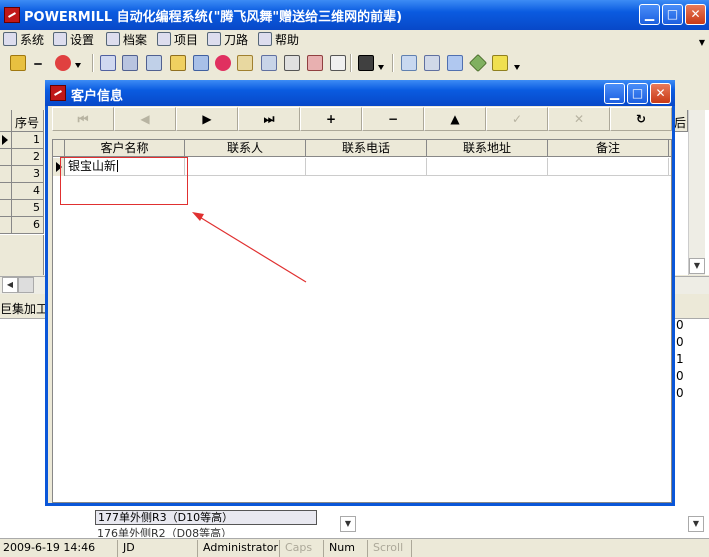 Image resolution: width=709 pixels, height=557 pixels. Describe the element at coordinates (206, 517) in the screenshot. I see `list-item: 177单外侧R3（D10等高）` at that location.